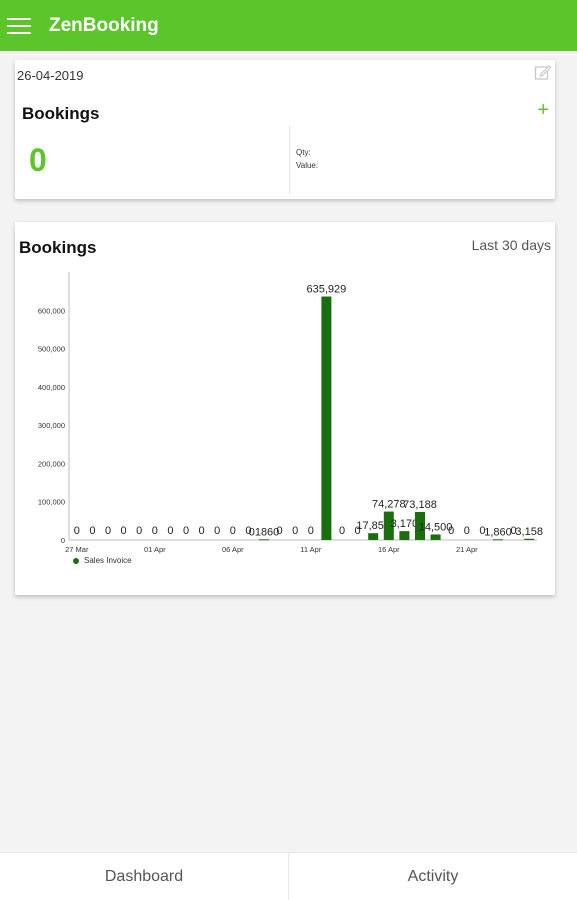 The height and width of the screenshot is (900, 577). Describe the element at coordinates (405, 524) in the screenshot. I see `data-label: 3,170` at that location.